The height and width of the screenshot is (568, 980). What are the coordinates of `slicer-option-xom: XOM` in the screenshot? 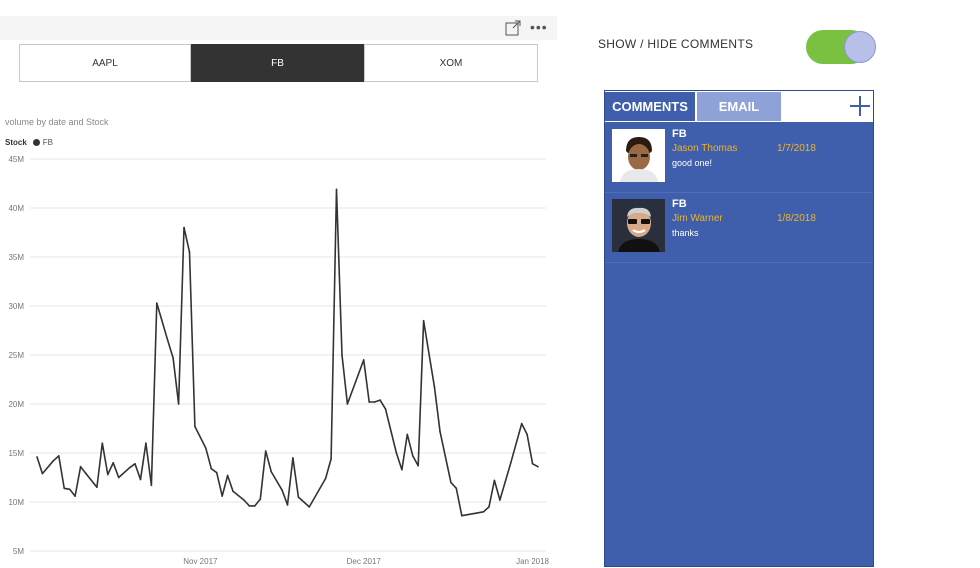 It's located at (451, 63).